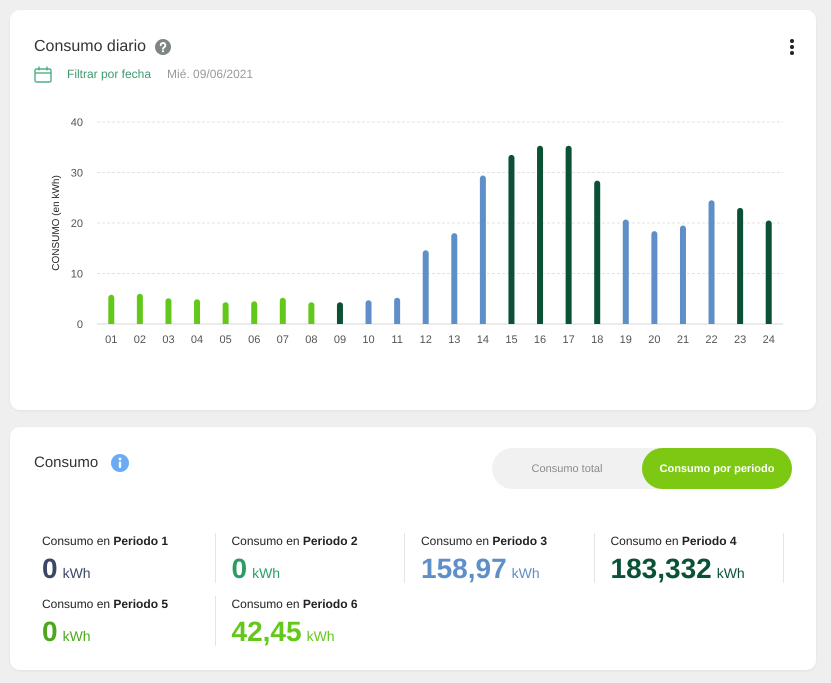 This screenshot has width=831, height=683. I want to click on calendar-icon, so click(43, 74).